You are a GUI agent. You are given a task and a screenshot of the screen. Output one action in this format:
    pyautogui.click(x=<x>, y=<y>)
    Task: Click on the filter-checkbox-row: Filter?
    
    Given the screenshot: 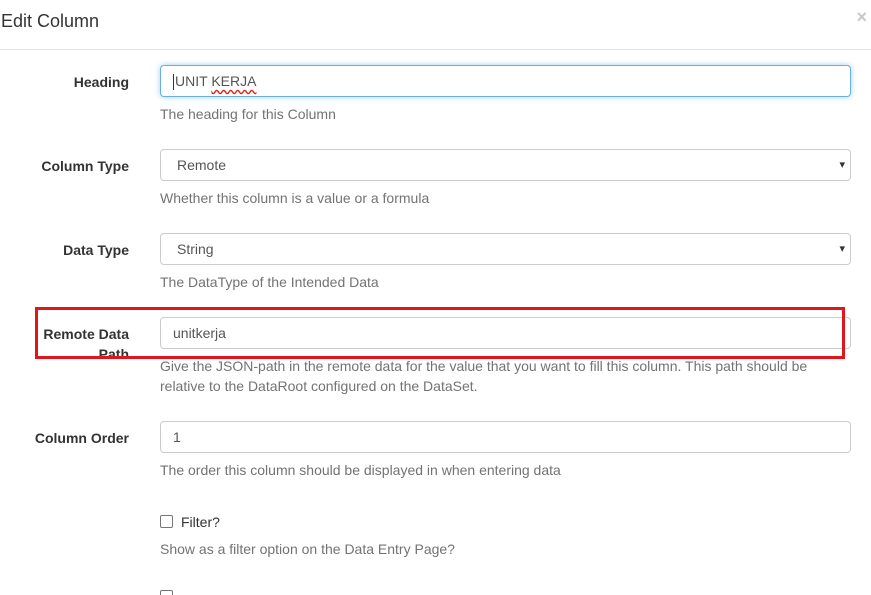 What is the action you would take?
    pyautogui.click(x=190, y=522)
    